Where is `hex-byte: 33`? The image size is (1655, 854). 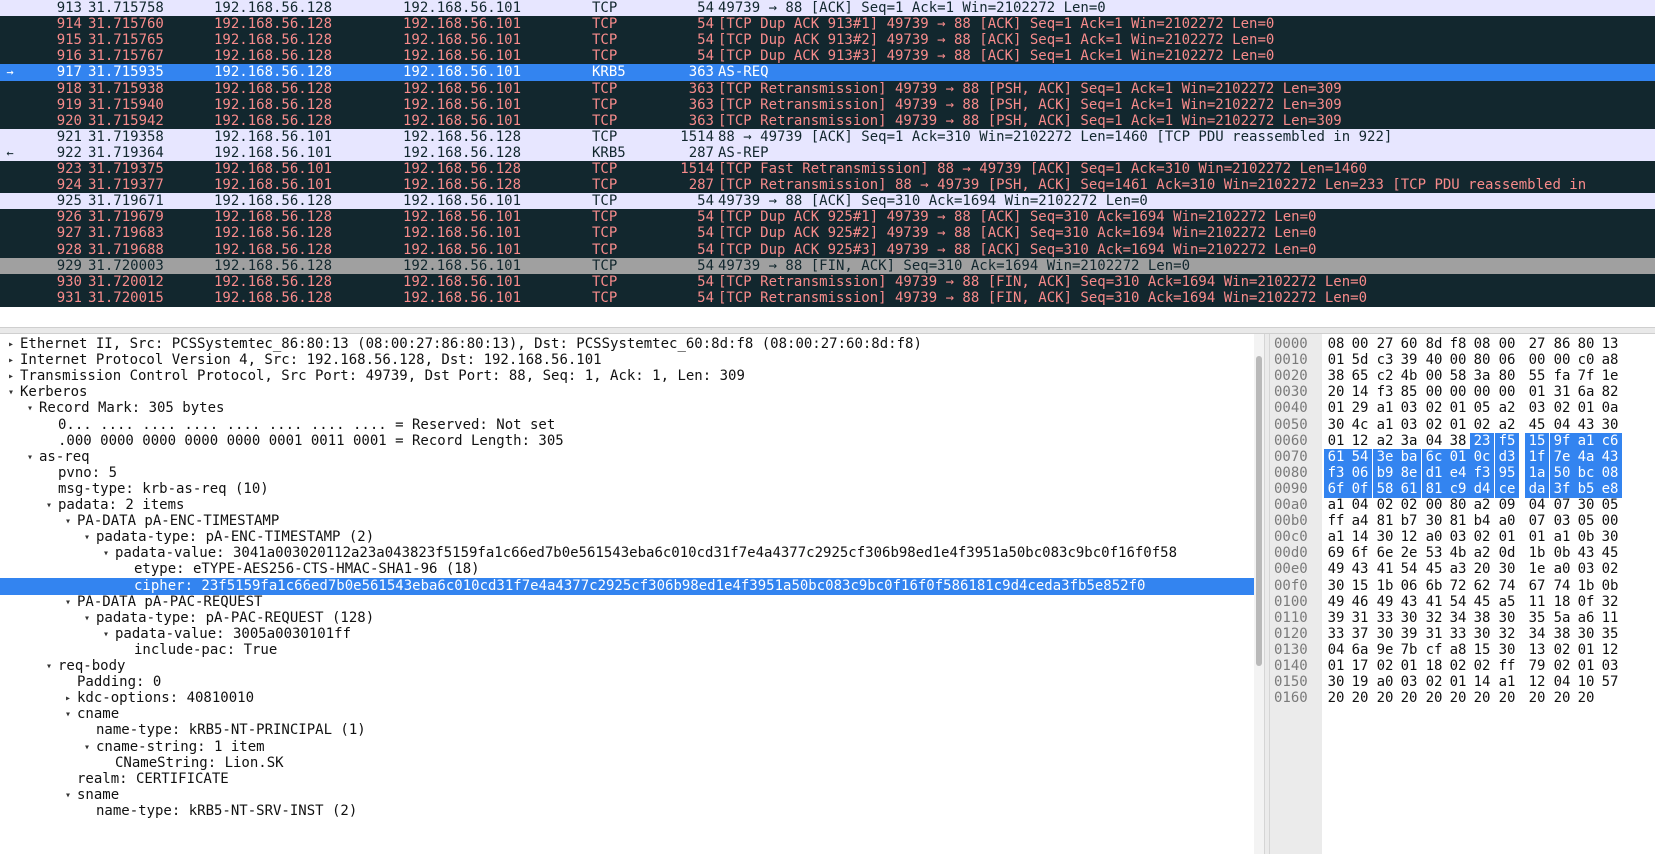
hex-byte: 33 is located at coordinates (1385, 618).